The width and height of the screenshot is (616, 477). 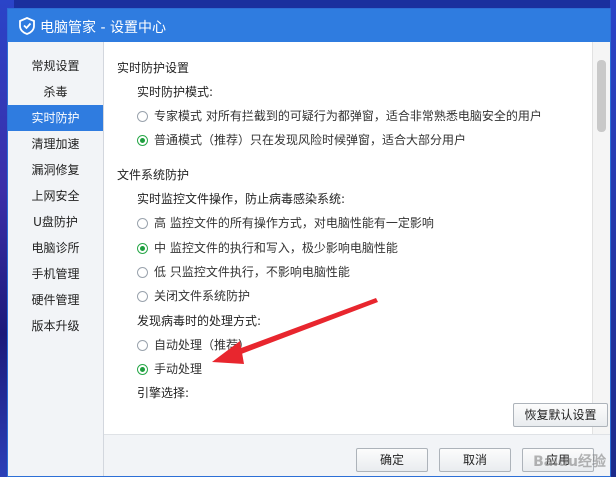 I want to click on shield-logo-icon, so click(x=27, y=26).